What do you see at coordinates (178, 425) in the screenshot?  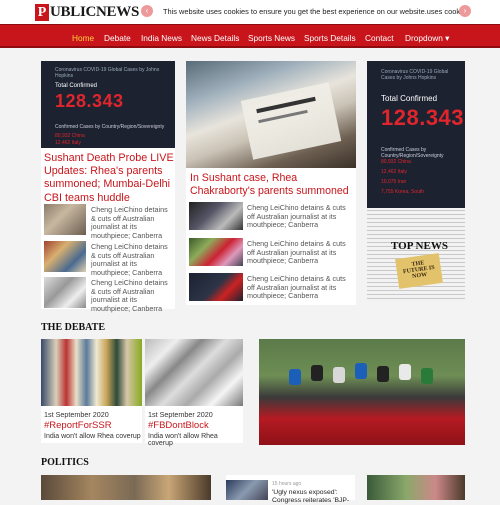 I see `debate-tag: #FBDontBlock` at bounding box center [178, 425].